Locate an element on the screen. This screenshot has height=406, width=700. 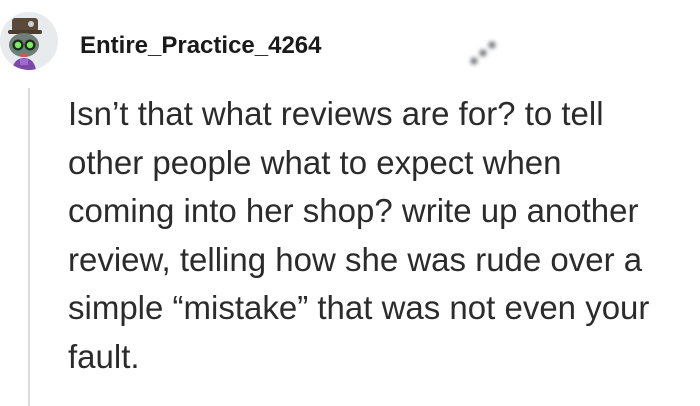
avatar is located at coordinates (29, 41).